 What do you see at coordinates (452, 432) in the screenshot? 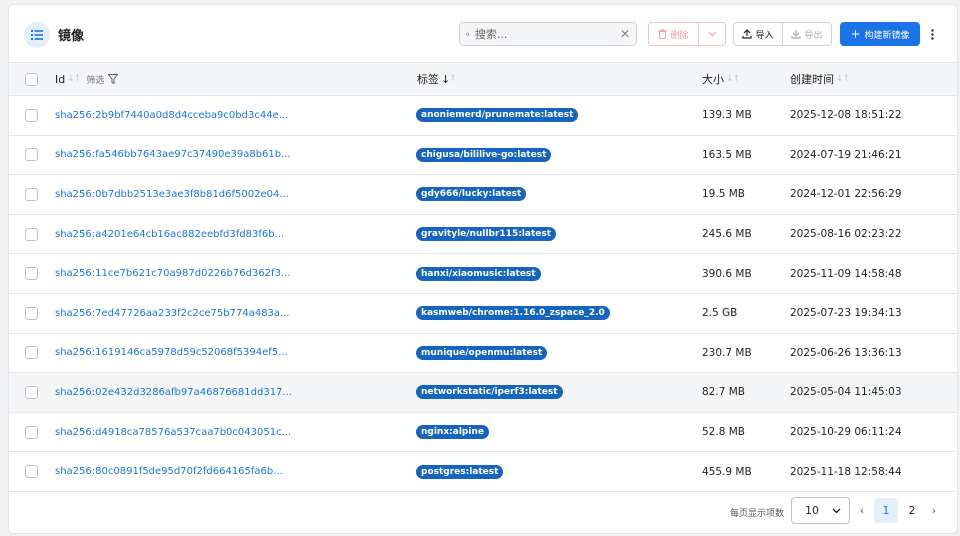
I see `image-tag: nginx:alpine` at bounding box center [452, 432].